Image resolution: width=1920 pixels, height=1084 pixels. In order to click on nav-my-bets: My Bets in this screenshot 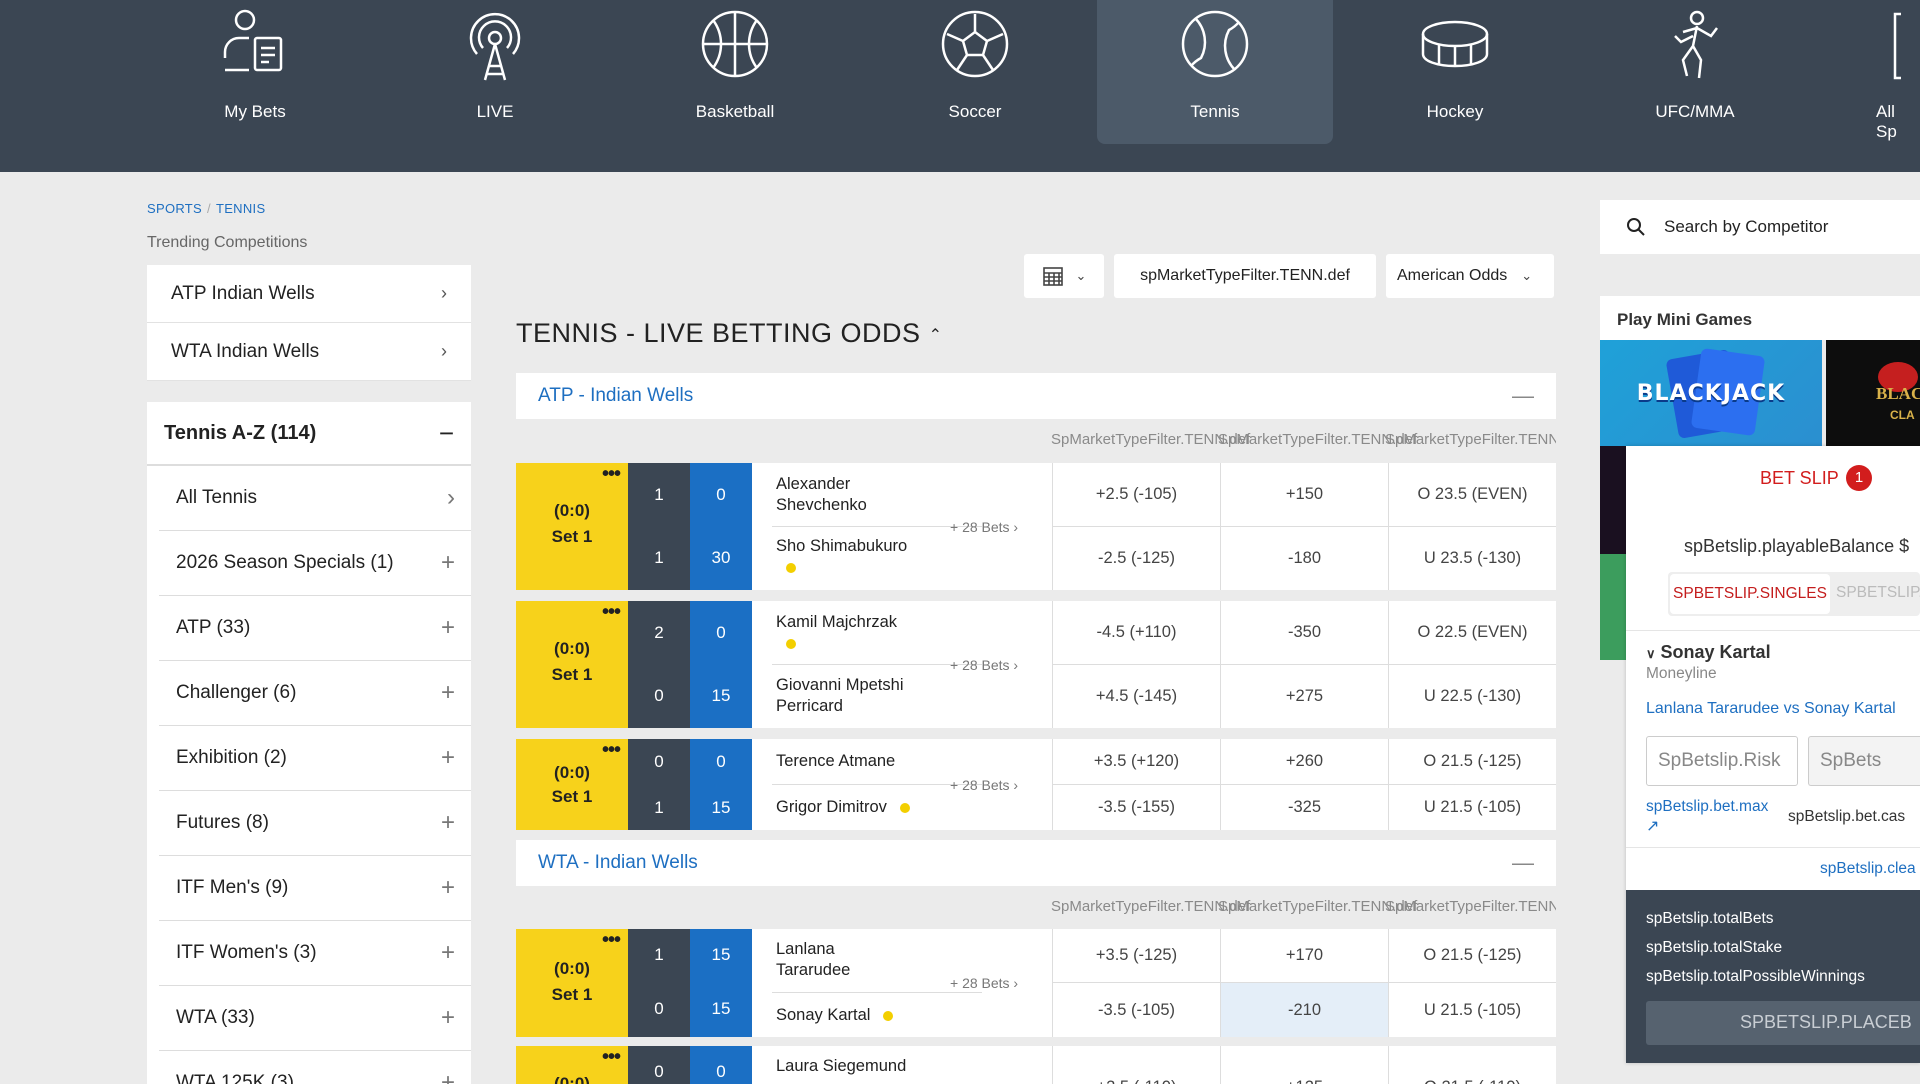, I will do `click(255, 72)`.